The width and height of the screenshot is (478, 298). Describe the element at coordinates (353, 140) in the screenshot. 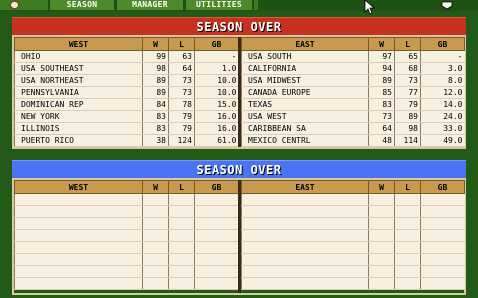

I see `table-row: MEXICO CENTRL 48 114 49.0` at that location.